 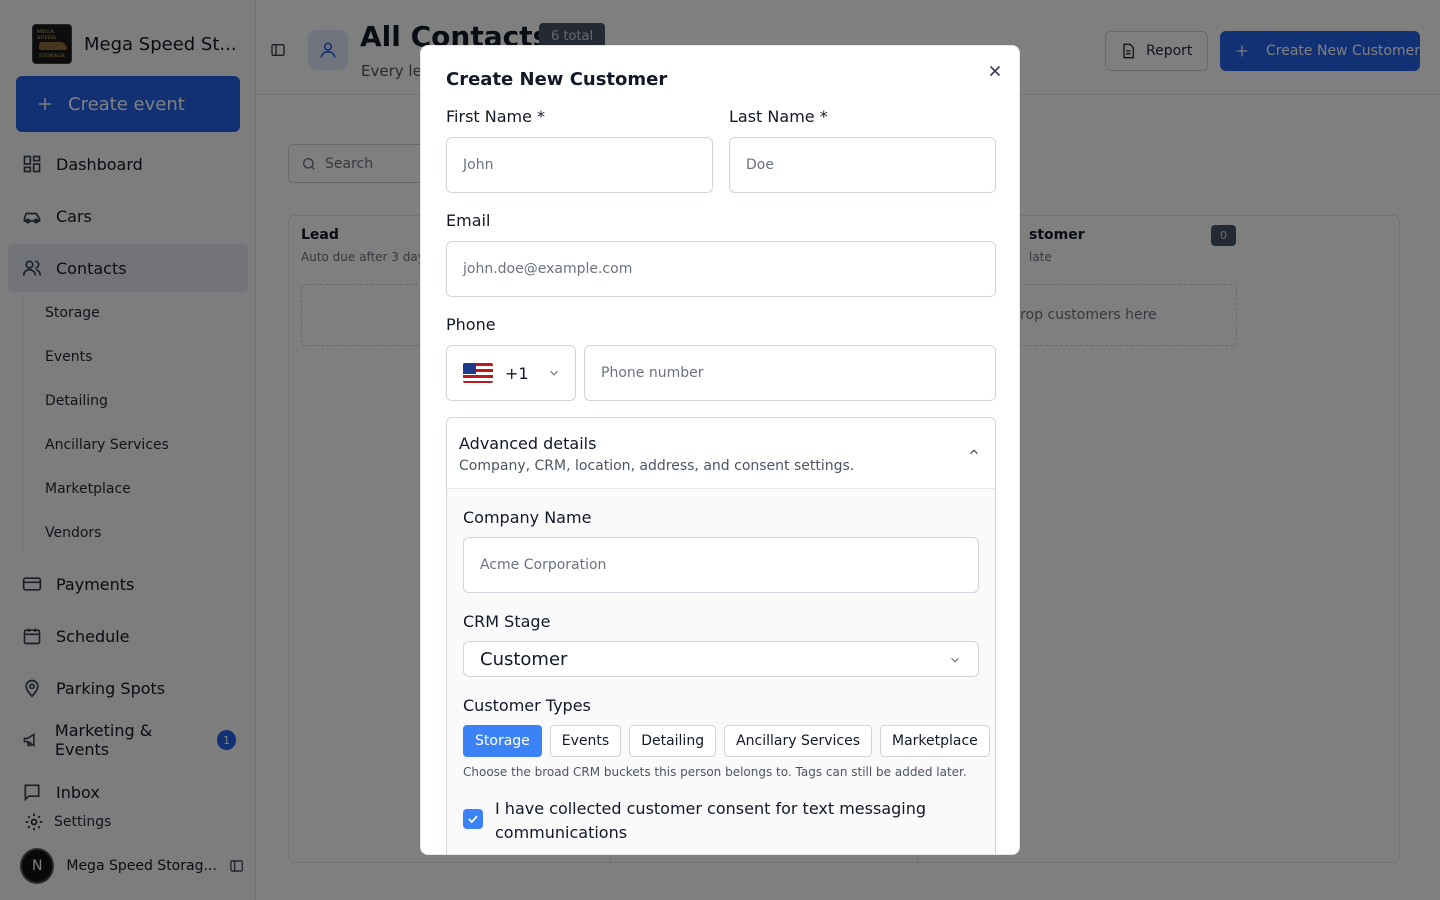 What do you see at coordinates (721, 565) in the screenshot?
I see `company-name-input: Acme Corporation` at bounding box center [721, 565].